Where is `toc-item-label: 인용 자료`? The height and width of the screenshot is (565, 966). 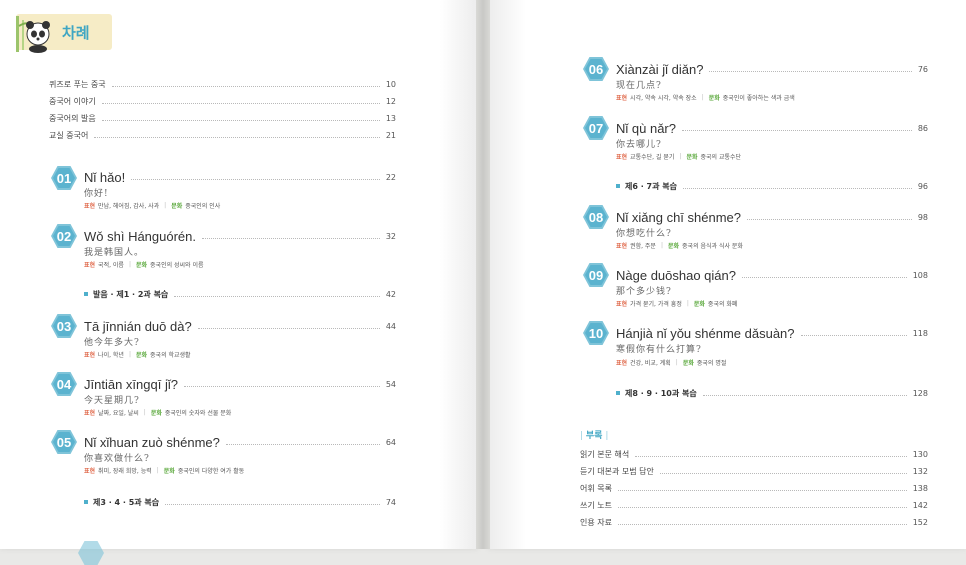 toc-item-label: 인용 자료 is located at coordinates (596, 522).